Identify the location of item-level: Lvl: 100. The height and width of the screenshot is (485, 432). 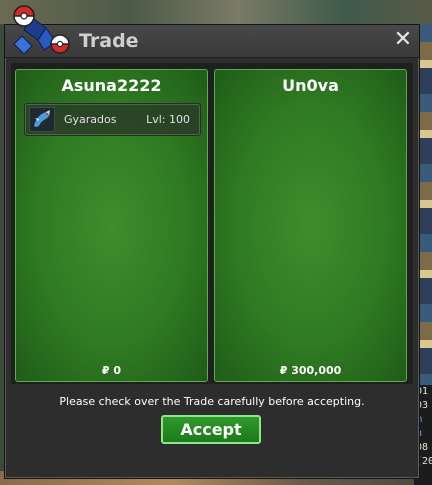
(168, 119).